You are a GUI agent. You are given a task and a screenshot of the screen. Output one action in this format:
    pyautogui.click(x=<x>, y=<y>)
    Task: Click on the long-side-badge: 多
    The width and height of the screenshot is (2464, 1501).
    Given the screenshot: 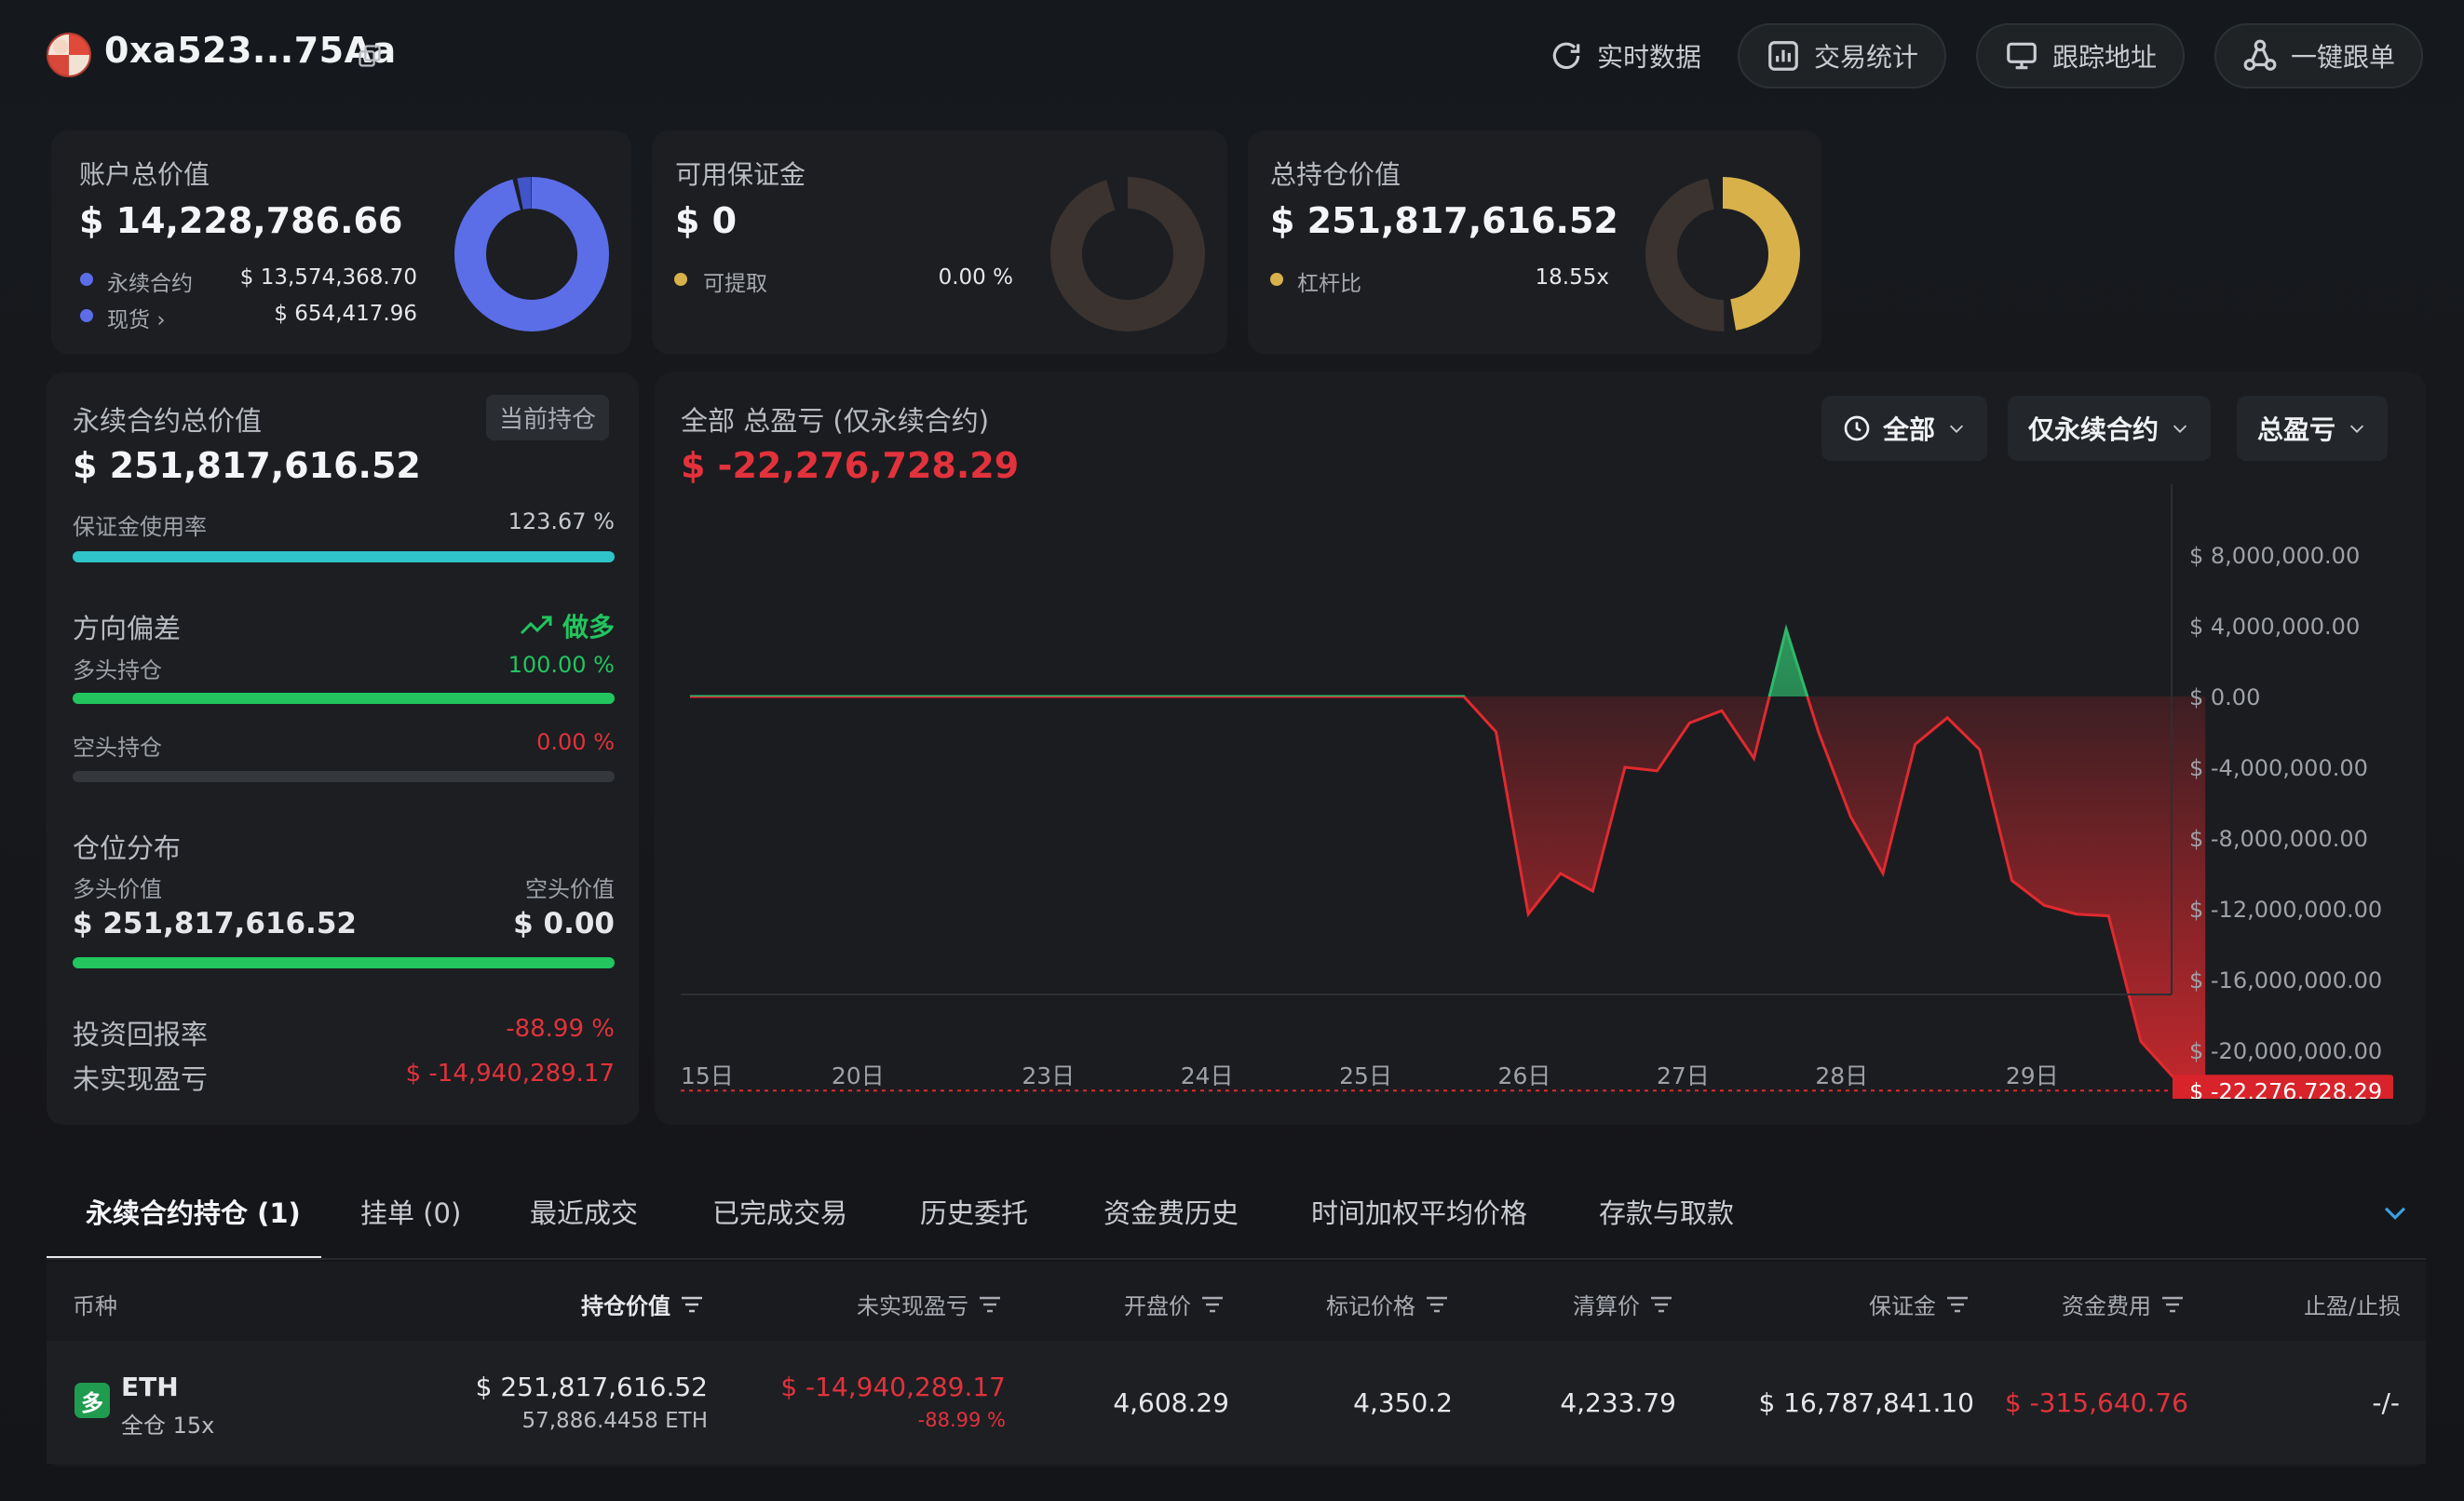 What is the action you would take?
    pyautogui.click(x=92, y=1401)
    